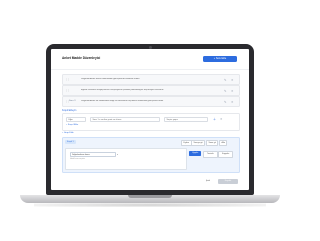 The width and height of the screenshot is (320, 241). What do you see at coordinates (195, 153) in the screenshot?
I see `apply-button: Uygula` at bounding box center [195, 153].